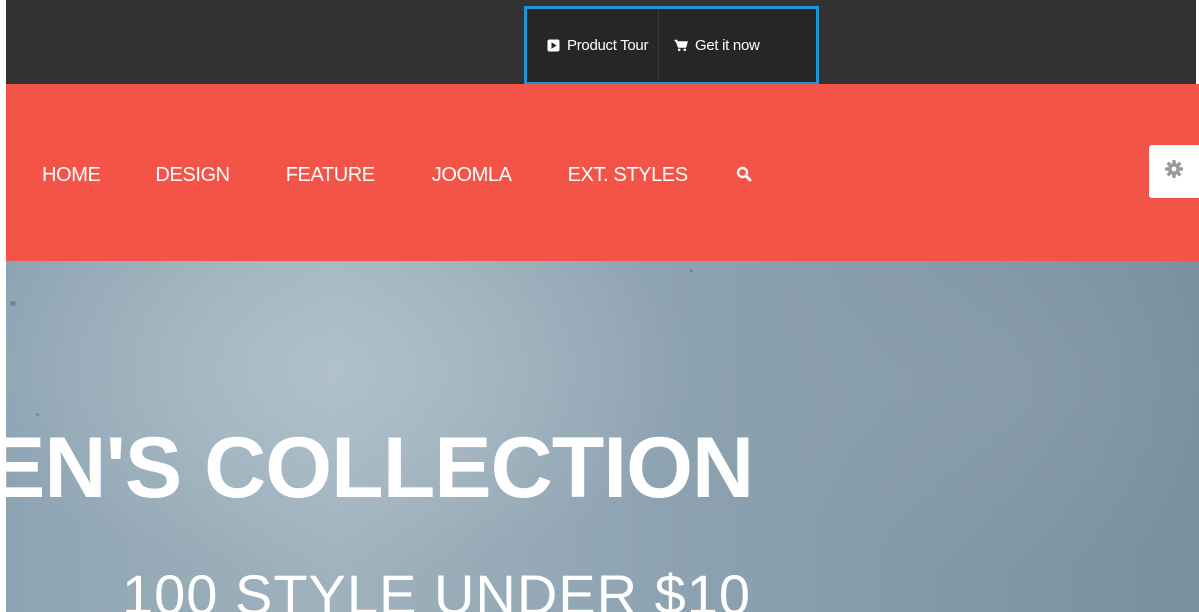 The image size is (1199, 612). What do you see at coordinates (727, 45) in the screenshot?
I see `get-it-now-label: Get it now` at bounding box center [727, 45].